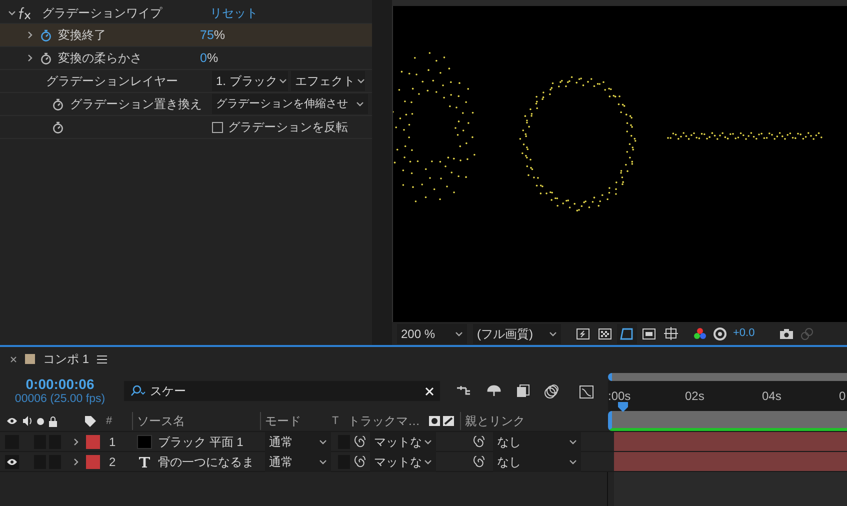  Describe the element at coordinates (113, 462) in the screenshot. I see `layer-number: 2` at that location.